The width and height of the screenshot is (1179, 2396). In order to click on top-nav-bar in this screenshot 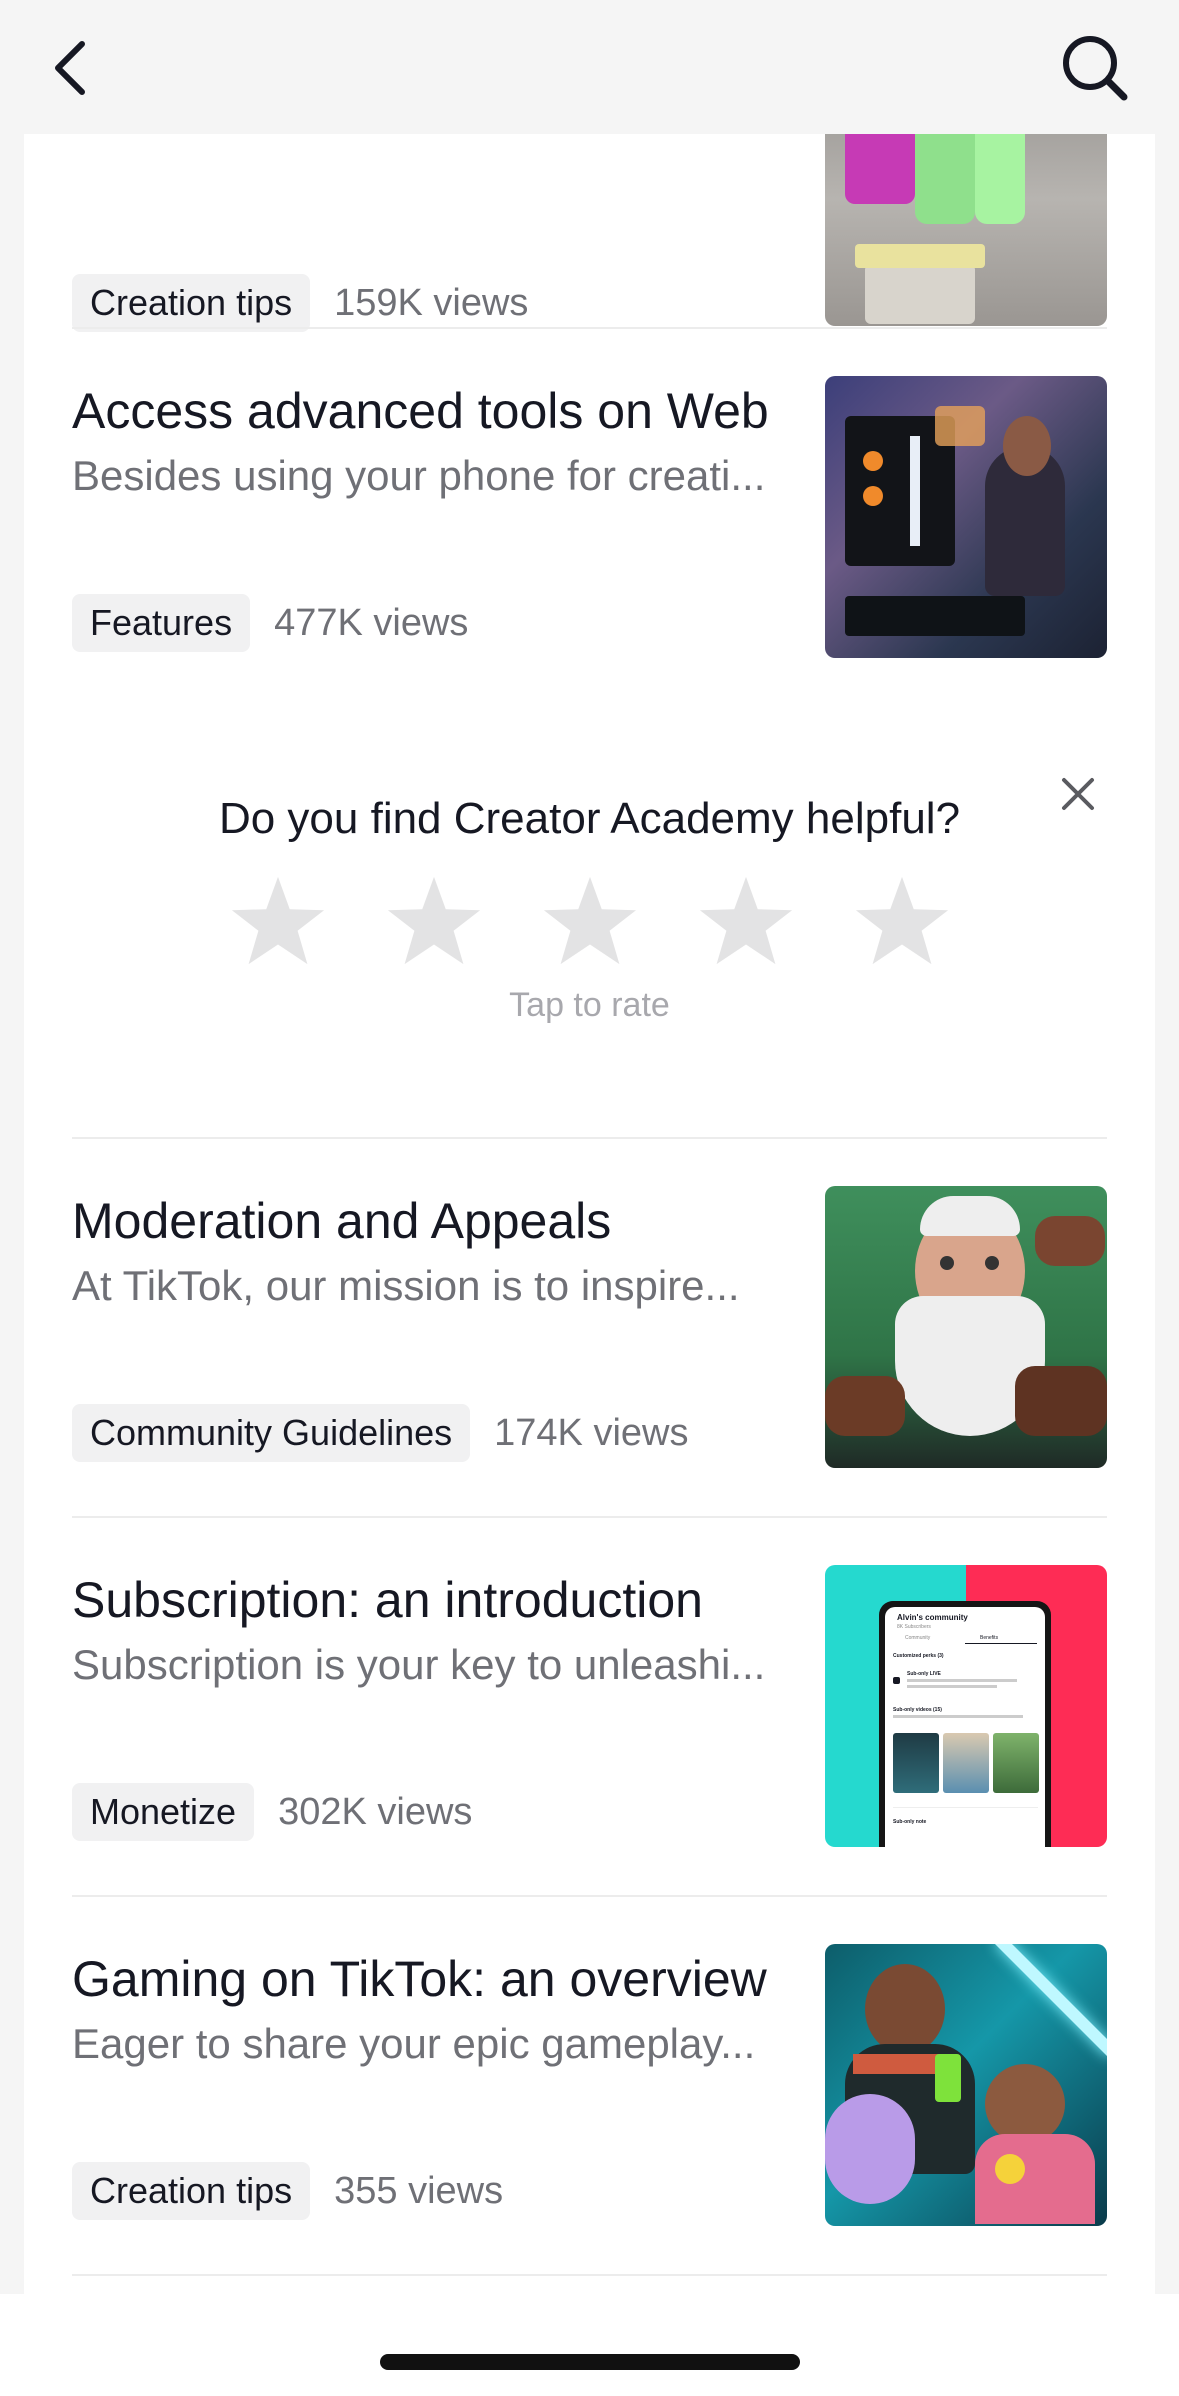, I will do `click(589, 67)`.